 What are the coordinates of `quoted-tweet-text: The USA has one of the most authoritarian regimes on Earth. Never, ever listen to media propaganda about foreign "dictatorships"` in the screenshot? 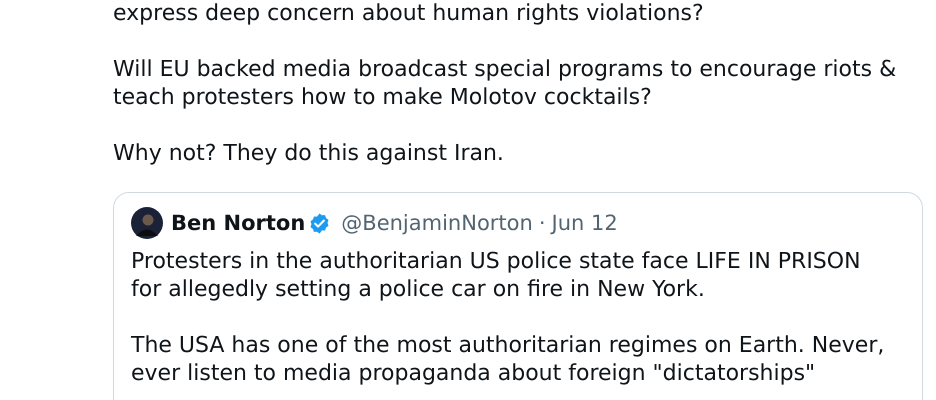 It's located at (508, 360).